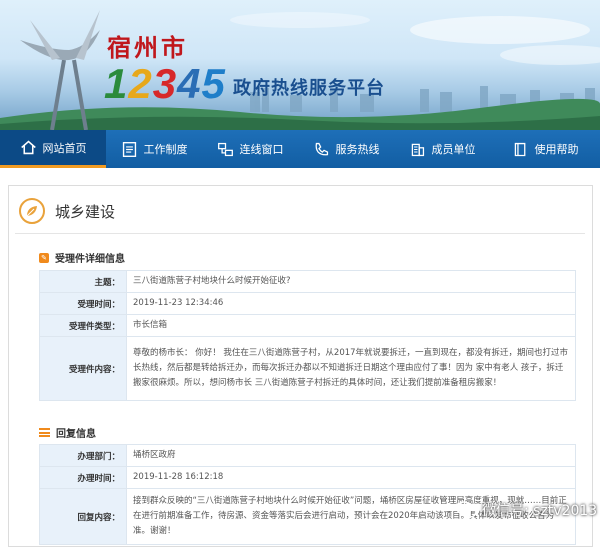 The height and width of the screenshot is (547, 600). What do you see at coordinates (540, 511) in the screenshot?
I see `watermark-text: 微信号: sztv2013` at bounding box center [540, 511].